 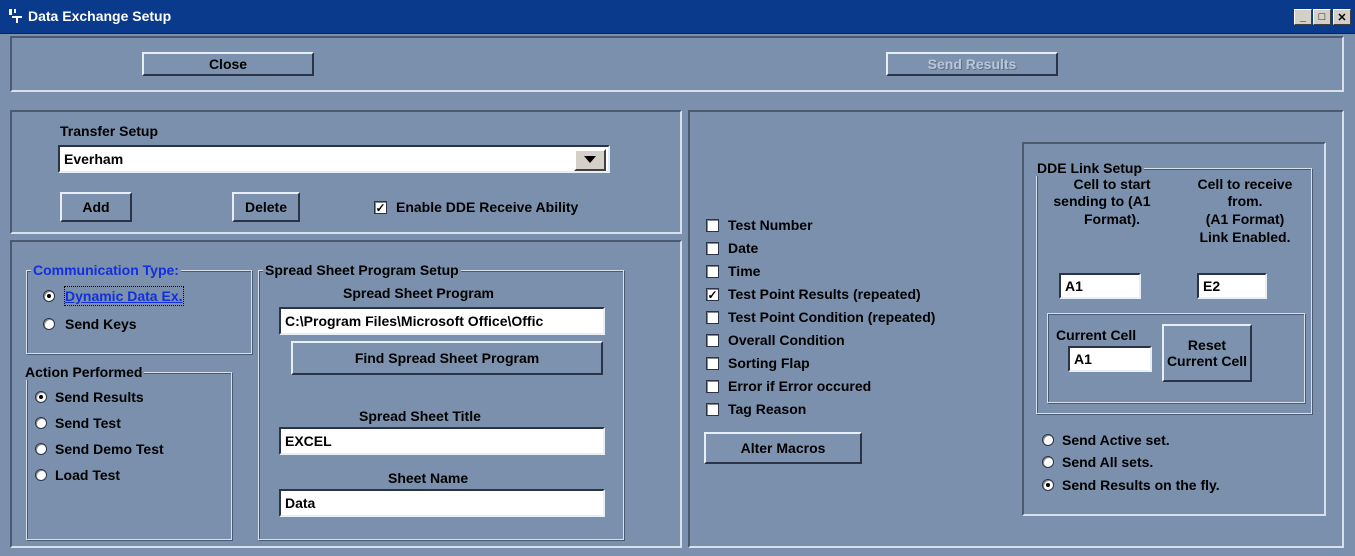 I want to click on sorting-flap-label: Sorting Flap, so click(x=769, y=363).